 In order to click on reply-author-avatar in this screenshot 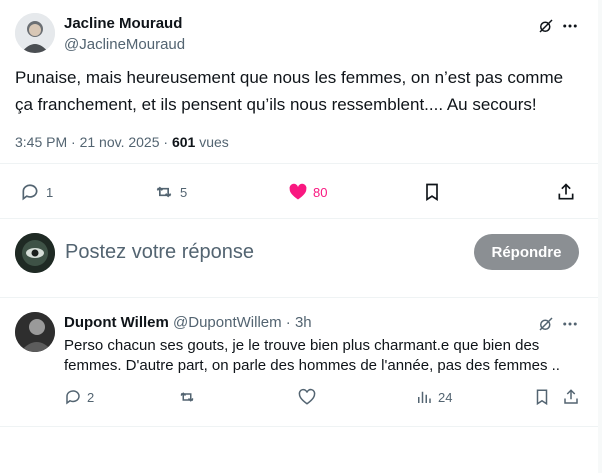, I will do `click(35, 332)`.